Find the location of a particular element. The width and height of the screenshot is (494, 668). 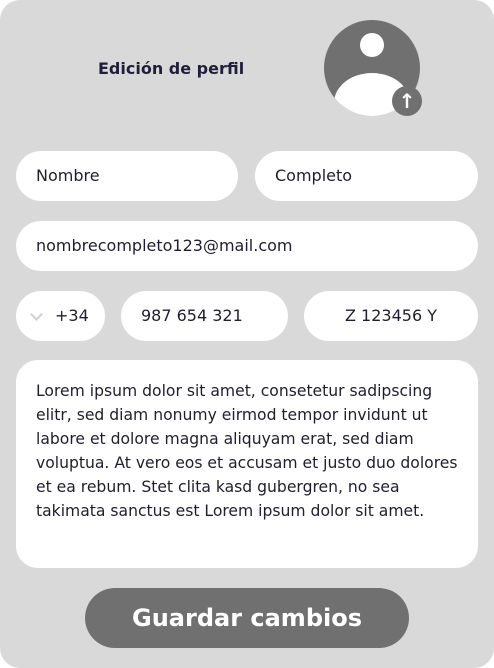

avatar-head is located at coordinates (372, 45).